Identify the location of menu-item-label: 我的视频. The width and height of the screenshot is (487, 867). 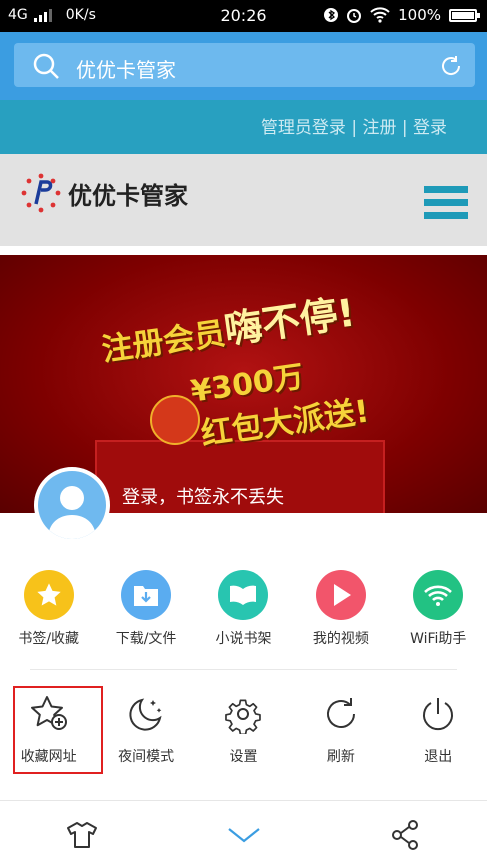
(340, 639).